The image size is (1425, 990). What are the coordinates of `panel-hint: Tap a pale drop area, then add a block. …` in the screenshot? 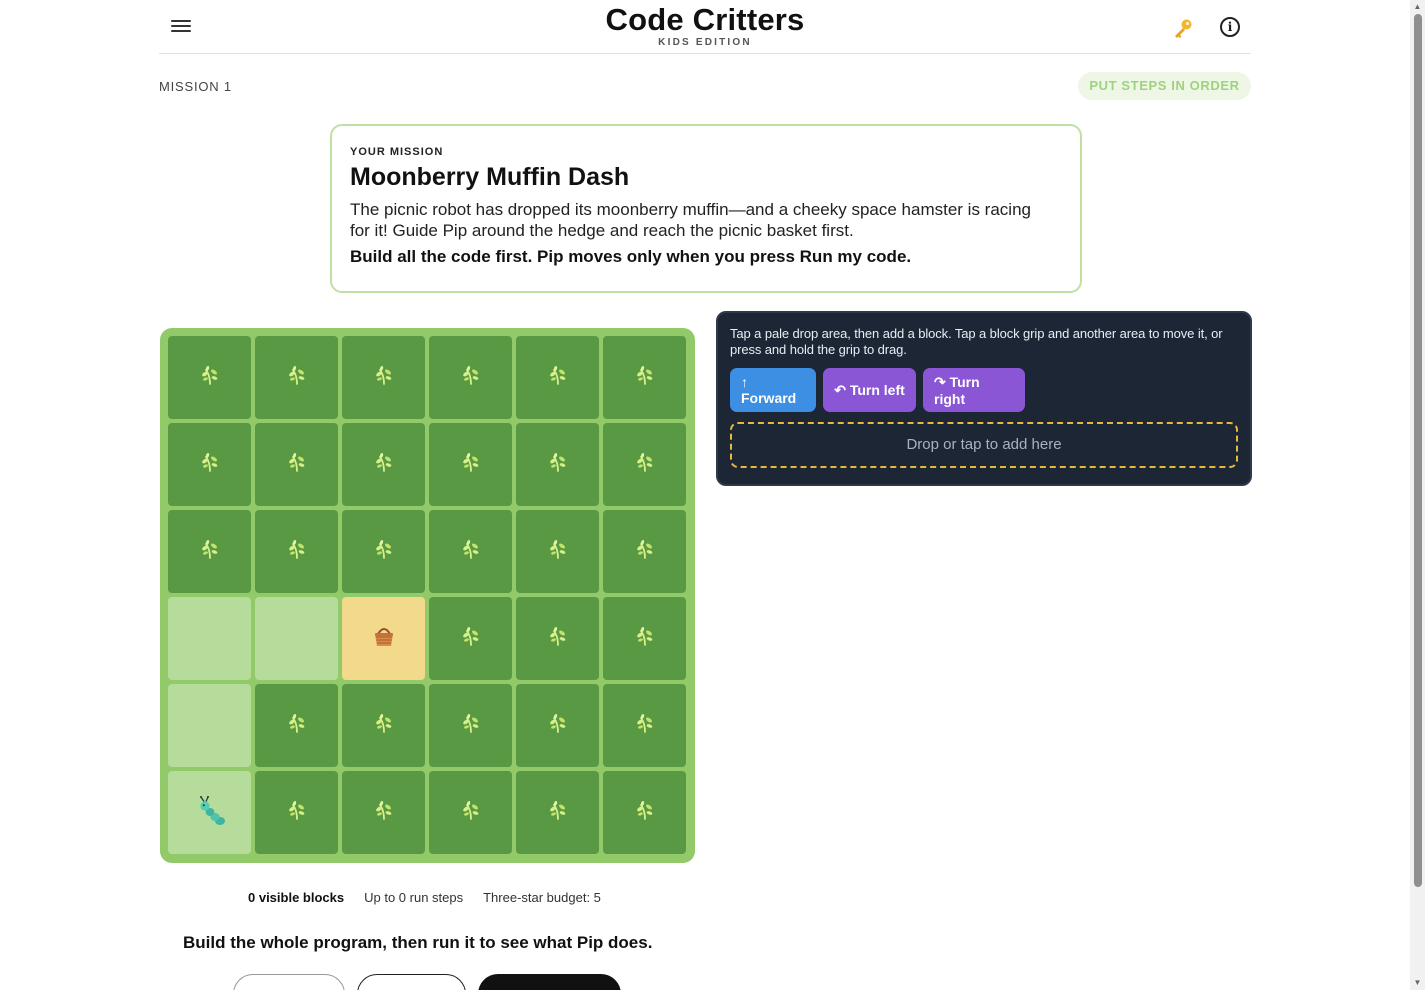 It's located at (976, 341).